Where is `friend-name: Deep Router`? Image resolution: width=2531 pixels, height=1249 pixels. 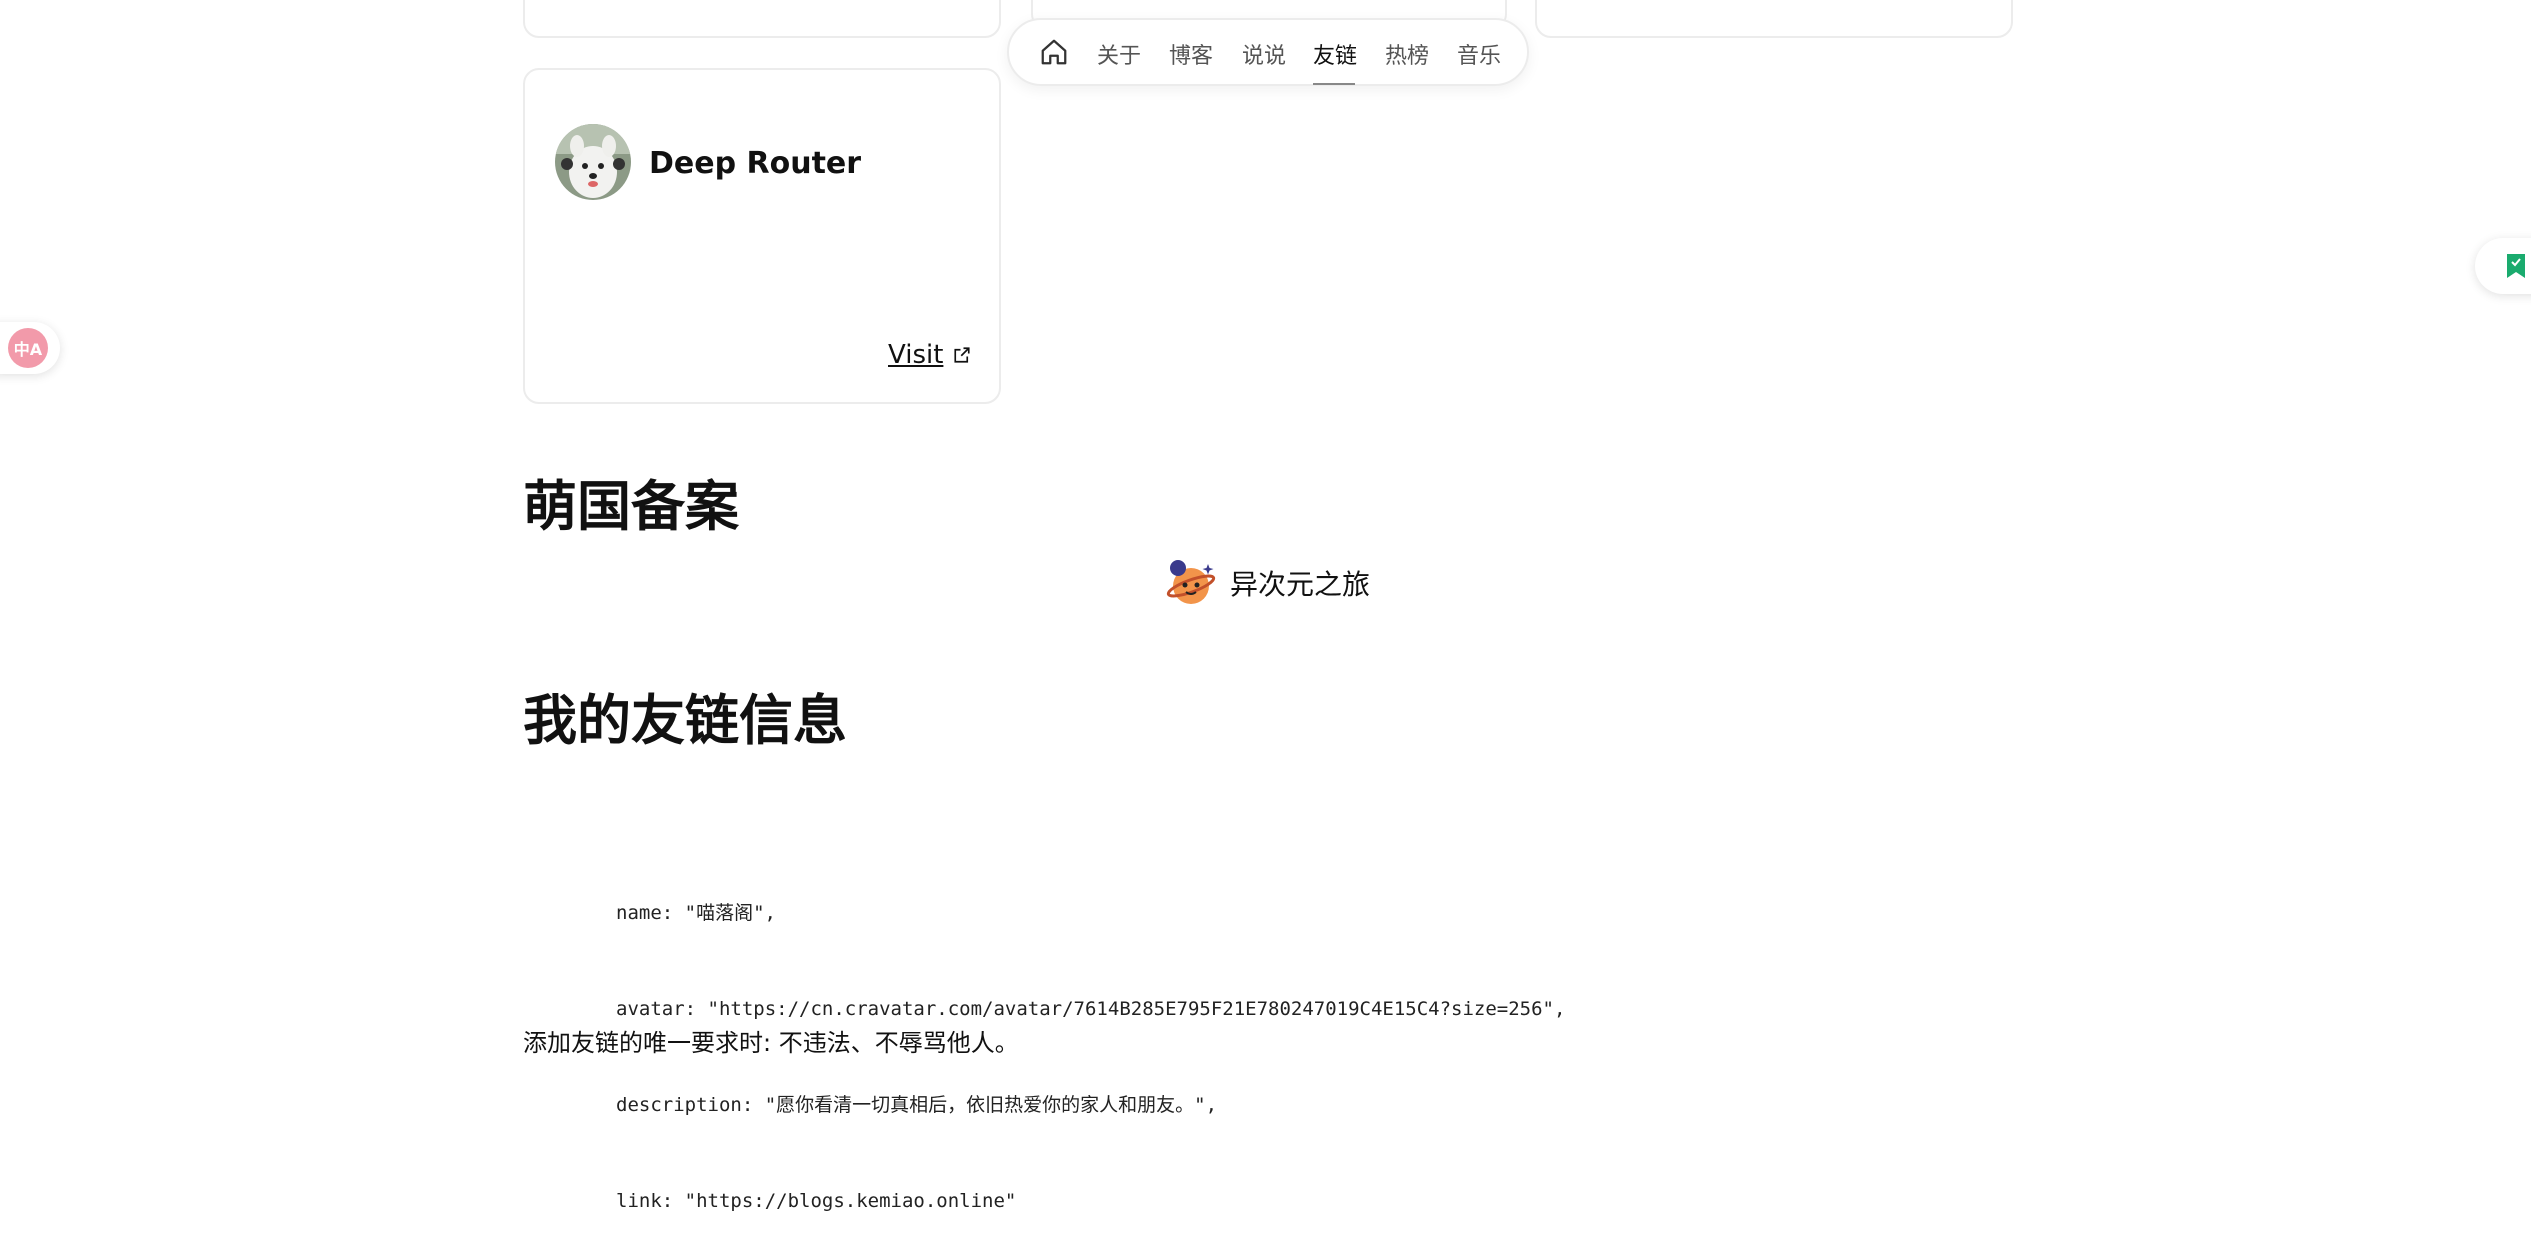 friend-name: Deep Router is located at coordinates (755, 163).